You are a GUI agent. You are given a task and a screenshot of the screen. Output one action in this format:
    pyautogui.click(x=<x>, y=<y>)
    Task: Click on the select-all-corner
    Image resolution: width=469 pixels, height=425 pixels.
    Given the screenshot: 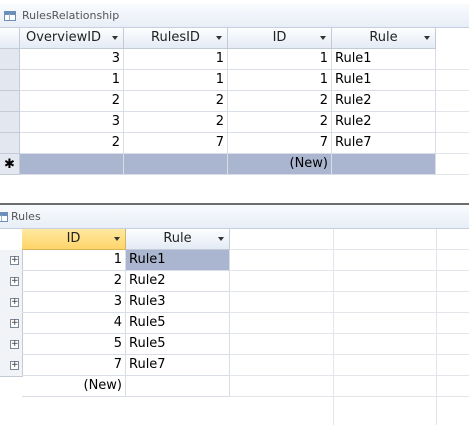 What is the action you would take?
    pyautogui.click(x=10, y=38)
    